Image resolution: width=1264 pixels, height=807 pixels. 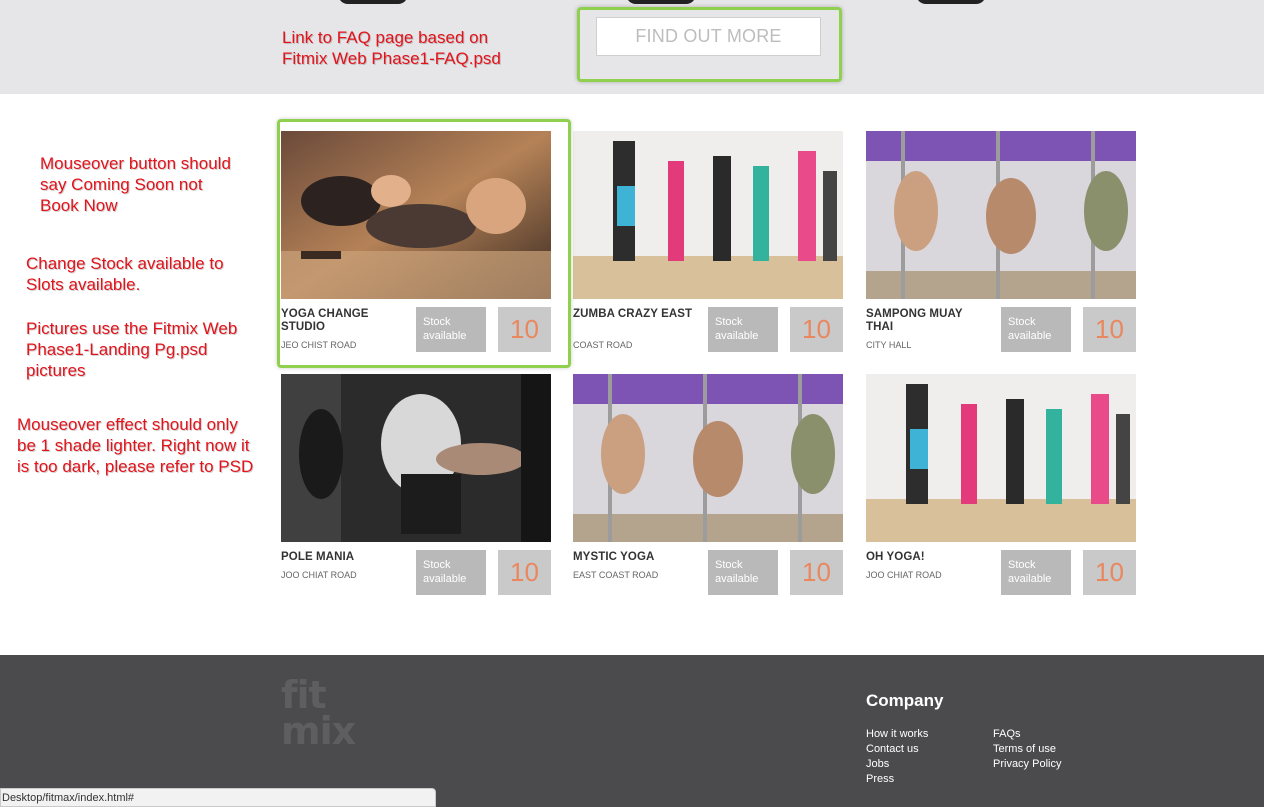 I want to click on annotation-line: Slots available., so click(x=83, y=284).